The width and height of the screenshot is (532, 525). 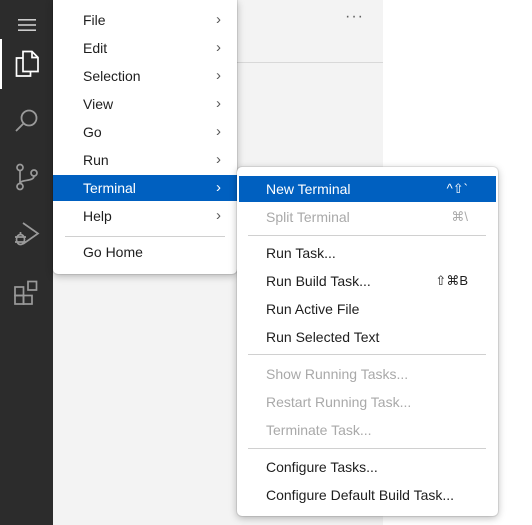 I want to click on menu-item-label: Edit, so click(x=95, y=48).